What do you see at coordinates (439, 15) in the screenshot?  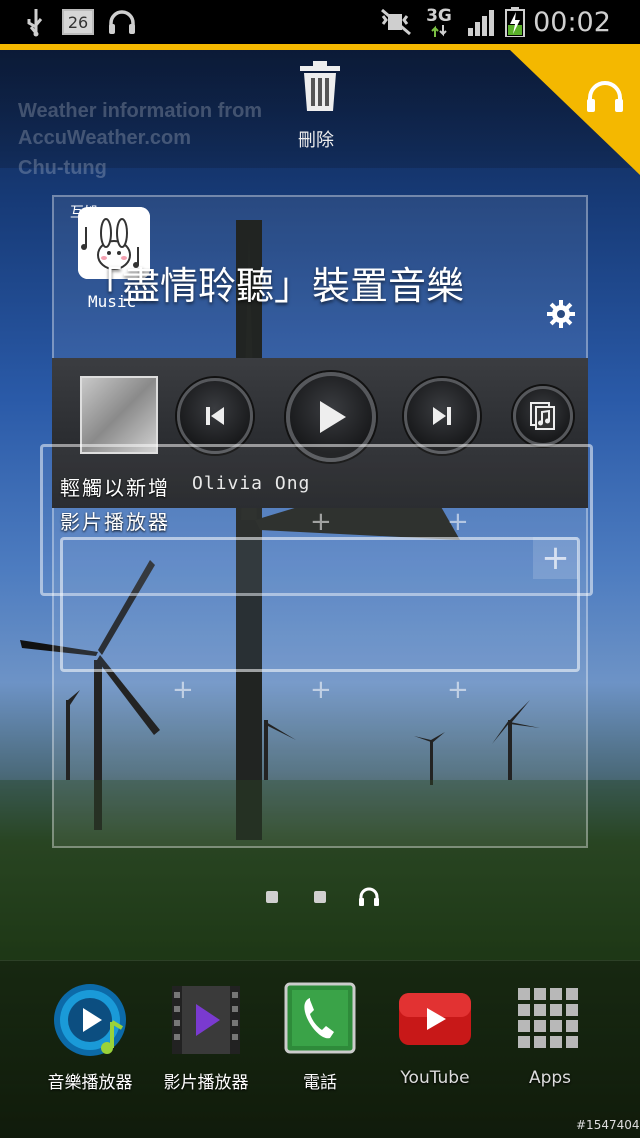 I see `network-type-label: 3G` at bounding box center [439, 15].